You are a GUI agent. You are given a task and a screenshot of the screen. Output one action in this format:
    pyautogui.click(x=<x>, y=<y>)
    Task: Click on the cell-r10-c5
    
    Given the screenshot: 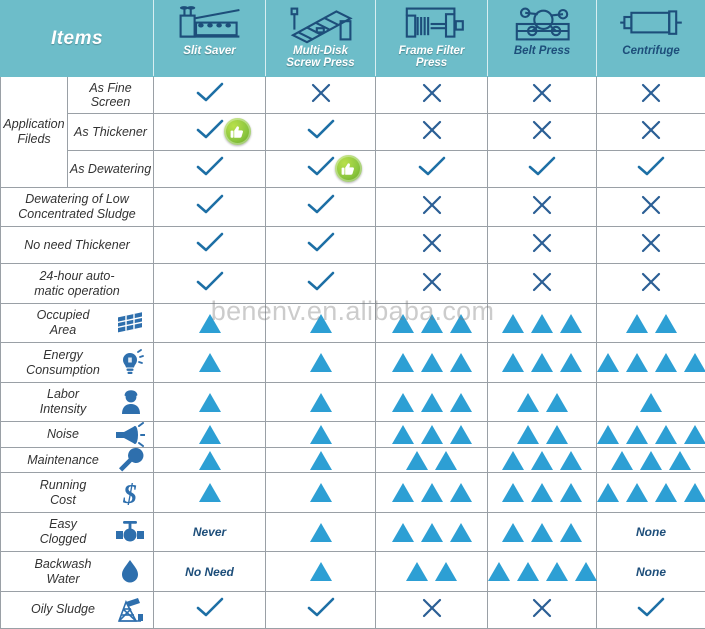 What is the action you would take?
    pyautogui.click(x=650, y=434)
    